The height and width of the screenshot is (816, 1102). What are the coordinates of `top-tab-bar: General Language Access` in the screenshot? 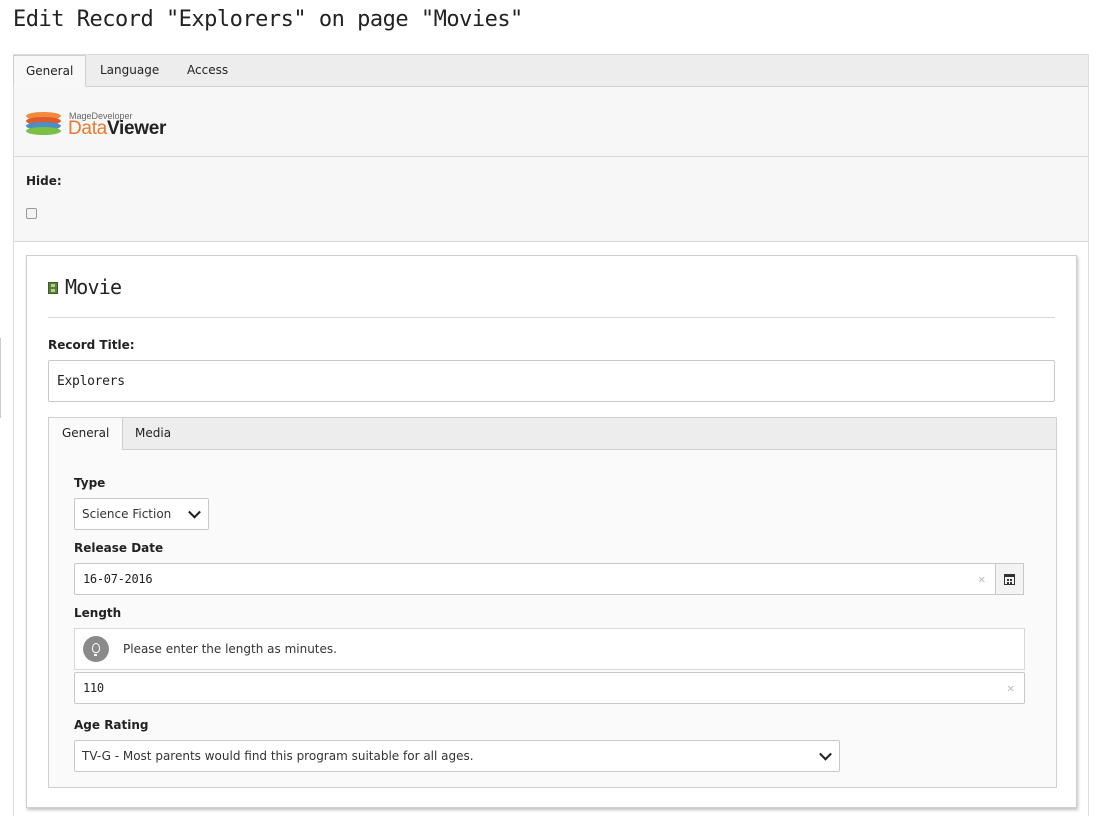 It's located at (550, 71).